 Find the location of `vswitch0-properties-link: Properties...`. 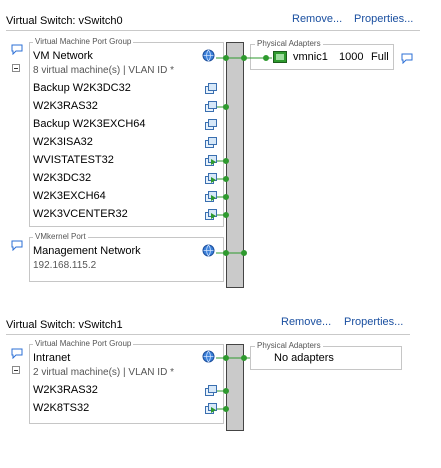

vswitch0-properties-link: Properties... is located at coordinates (383, 19).